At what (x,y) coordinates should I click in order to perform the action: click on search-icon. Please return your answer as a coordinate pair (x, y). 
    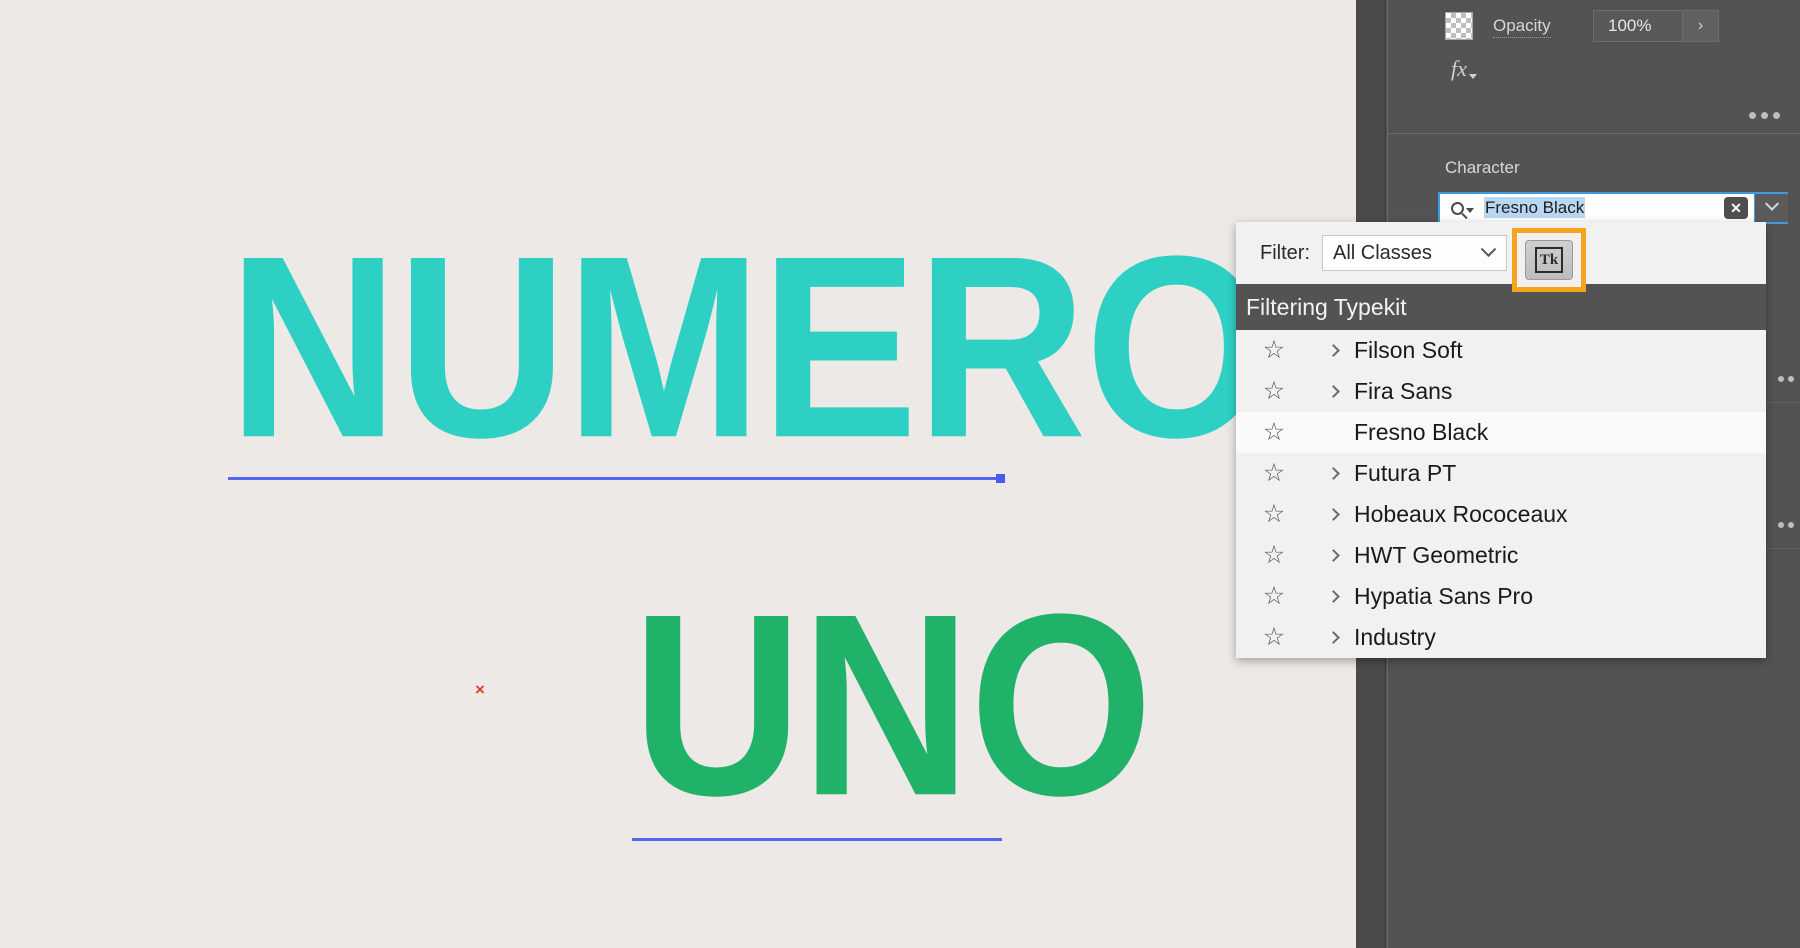
    Looking at the image, I should click on (1457, 208).